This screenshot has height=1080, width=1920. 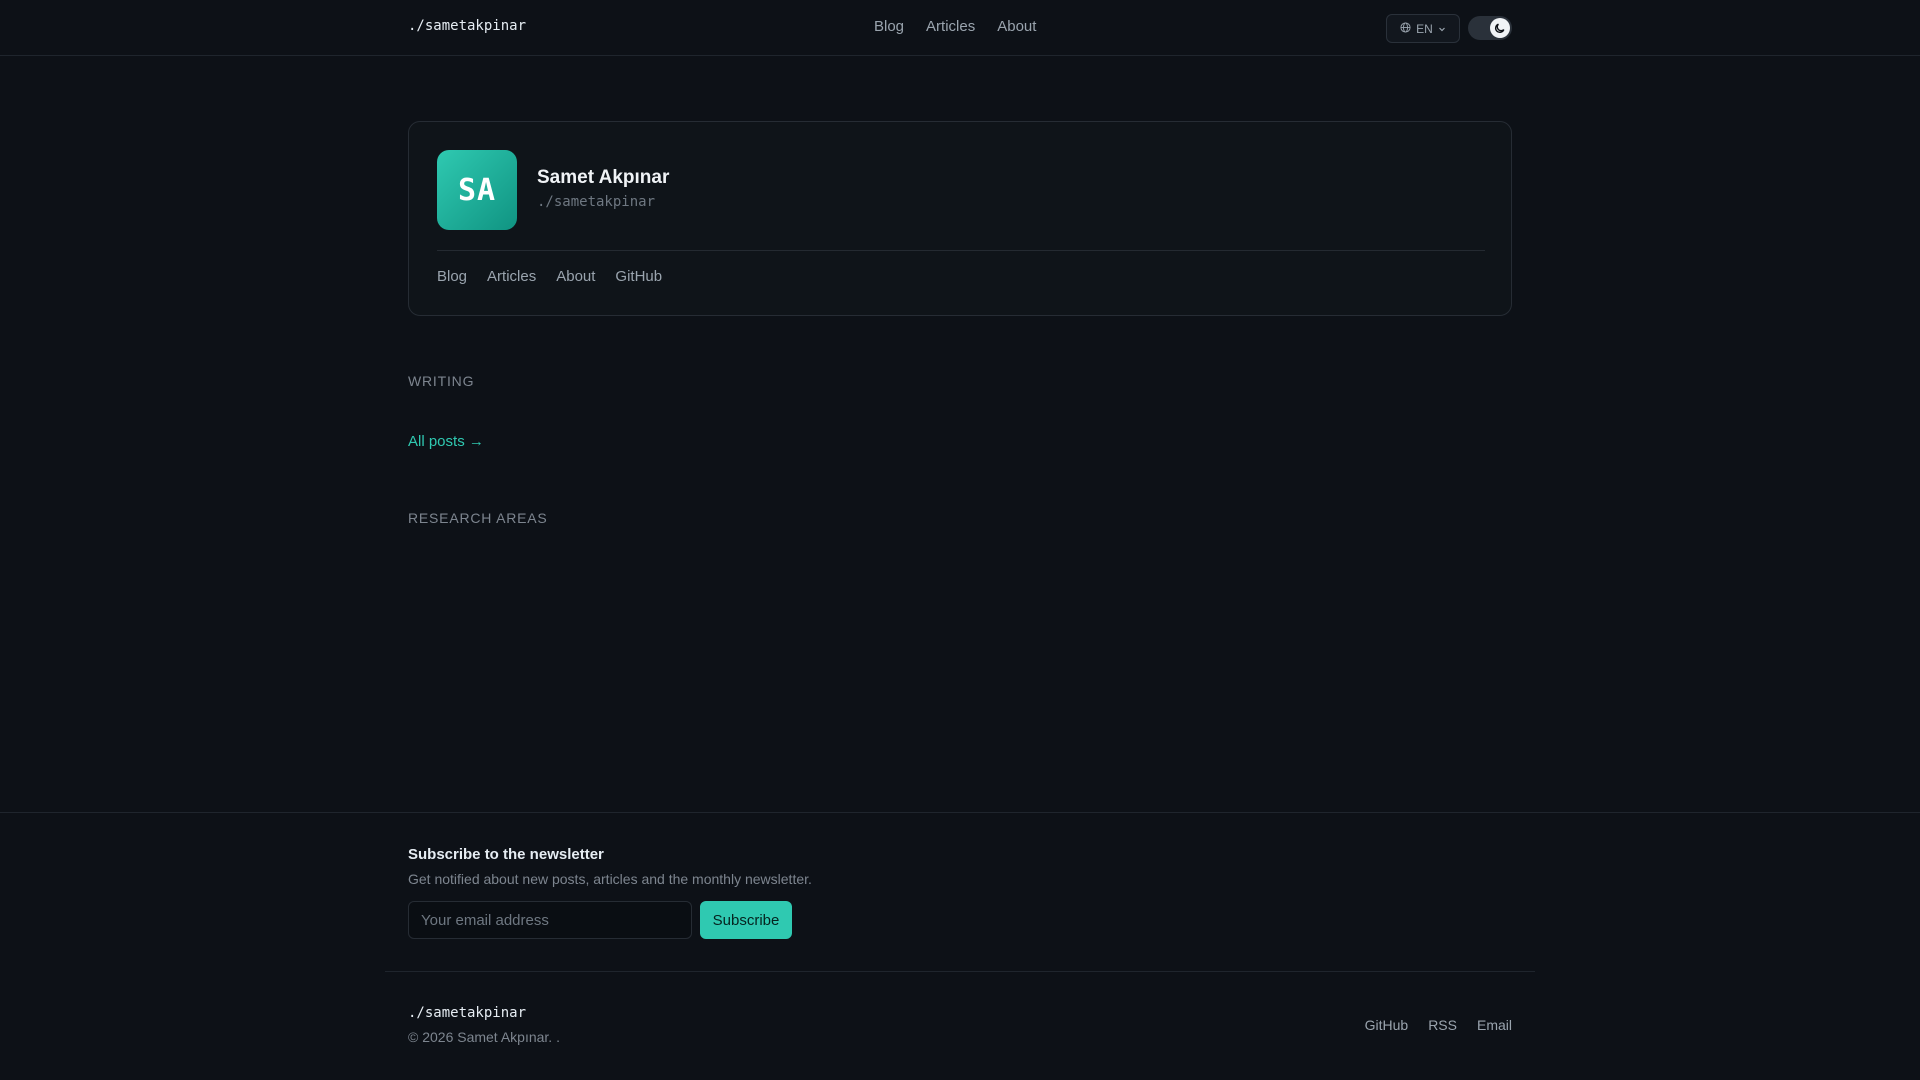 What do you see at coordinates (638, 276) in the screenshot?
I see `profile-link-github: GitHub` at bounding box center [638, 276].